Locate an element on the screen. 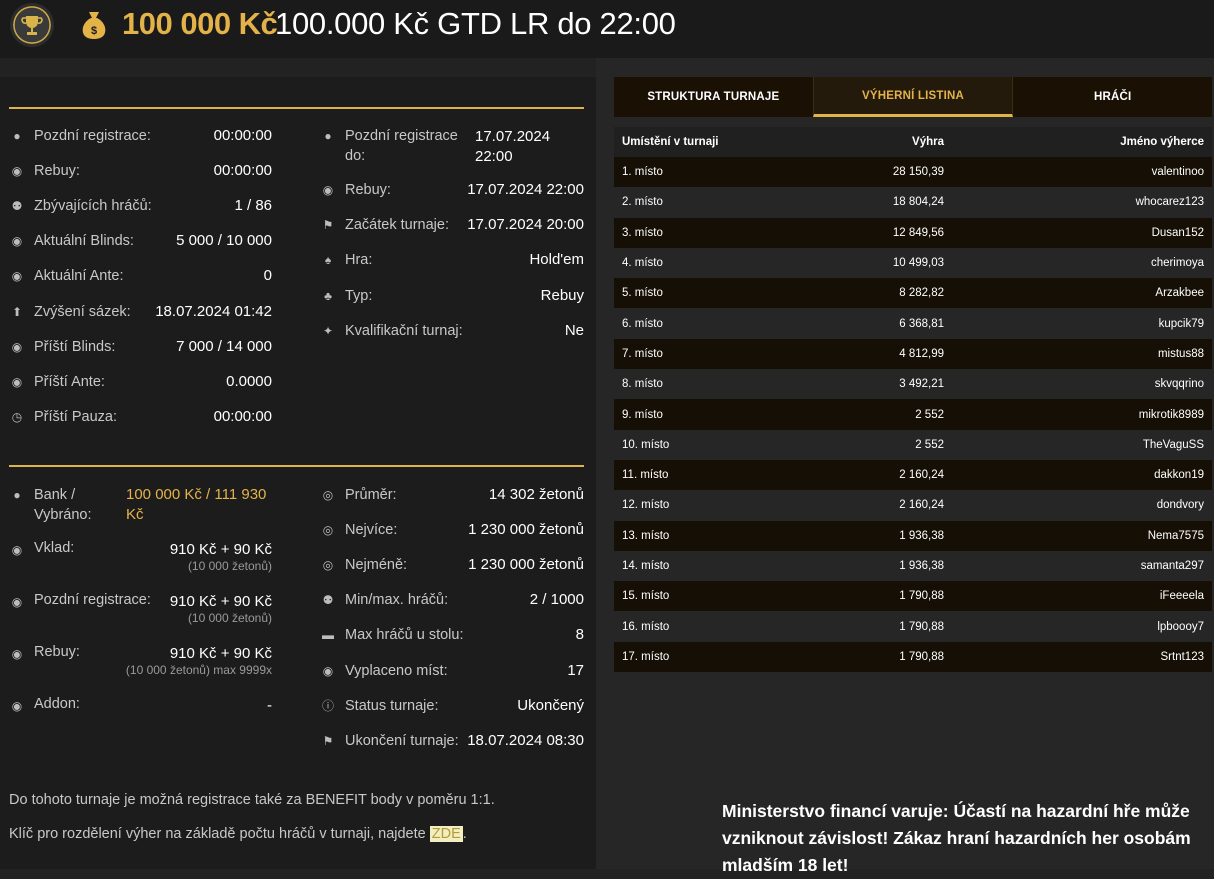  info-label: Rebuy: is located at coordinates (368, 190).